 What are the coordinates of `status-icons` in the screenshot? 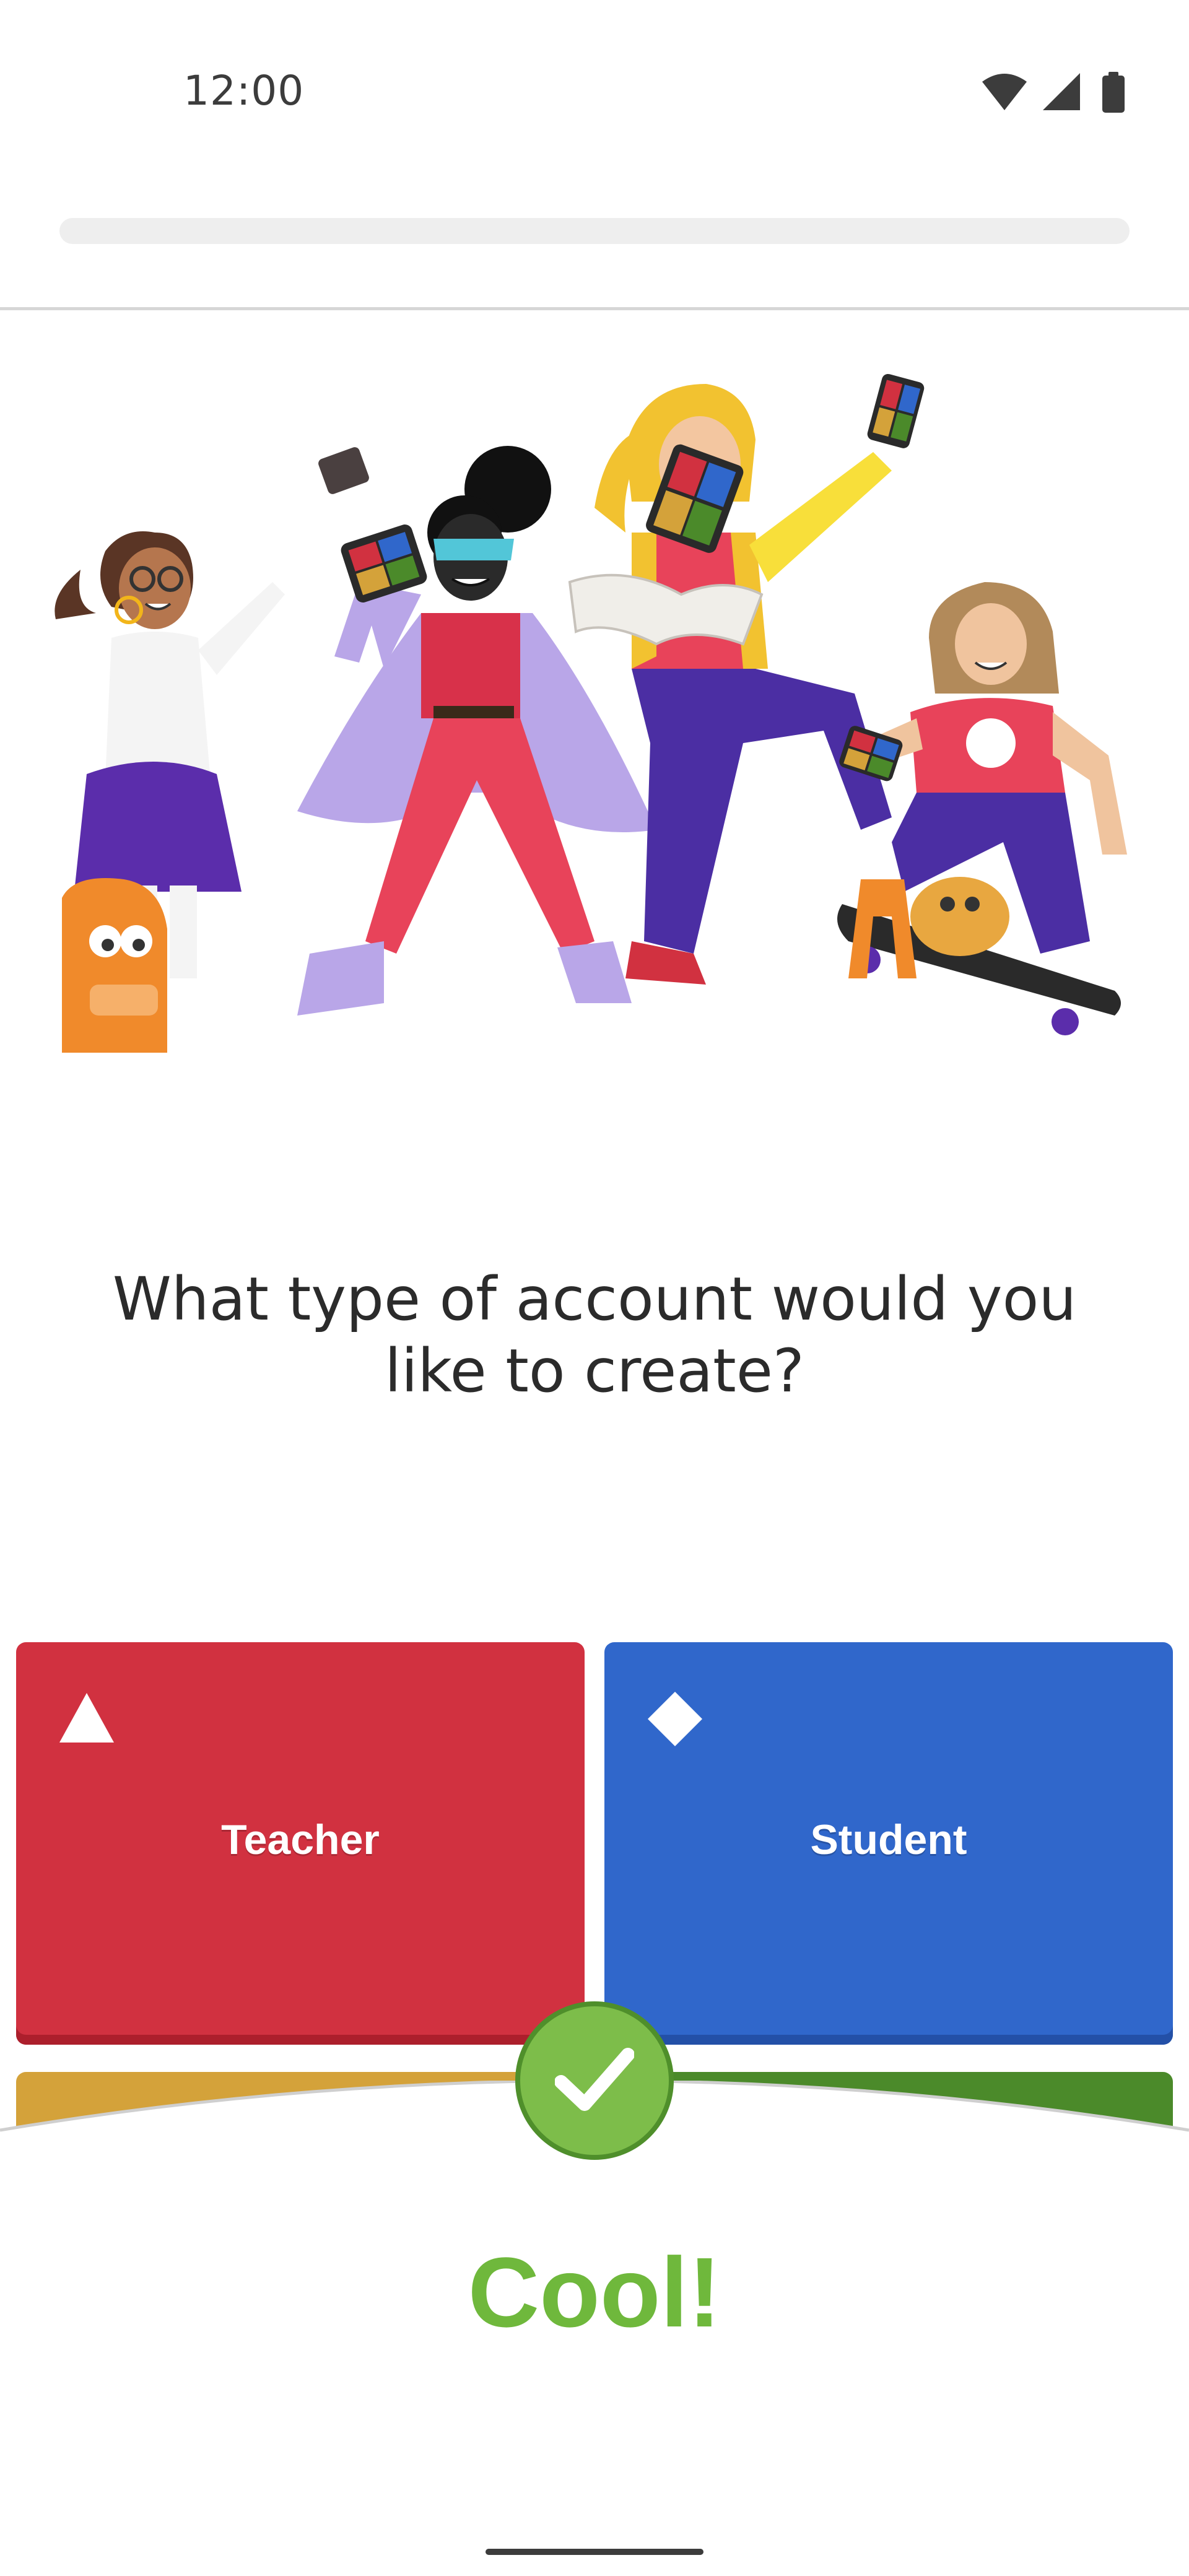 It's located at (1058, 92).